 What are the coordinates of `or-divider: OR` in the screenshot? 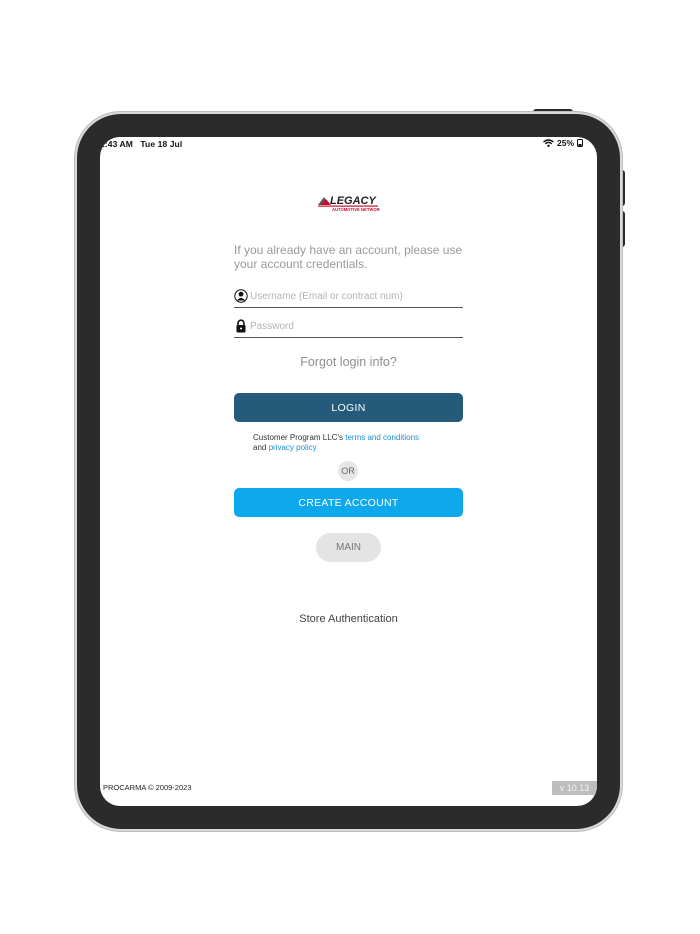 It's located at (348, 471).